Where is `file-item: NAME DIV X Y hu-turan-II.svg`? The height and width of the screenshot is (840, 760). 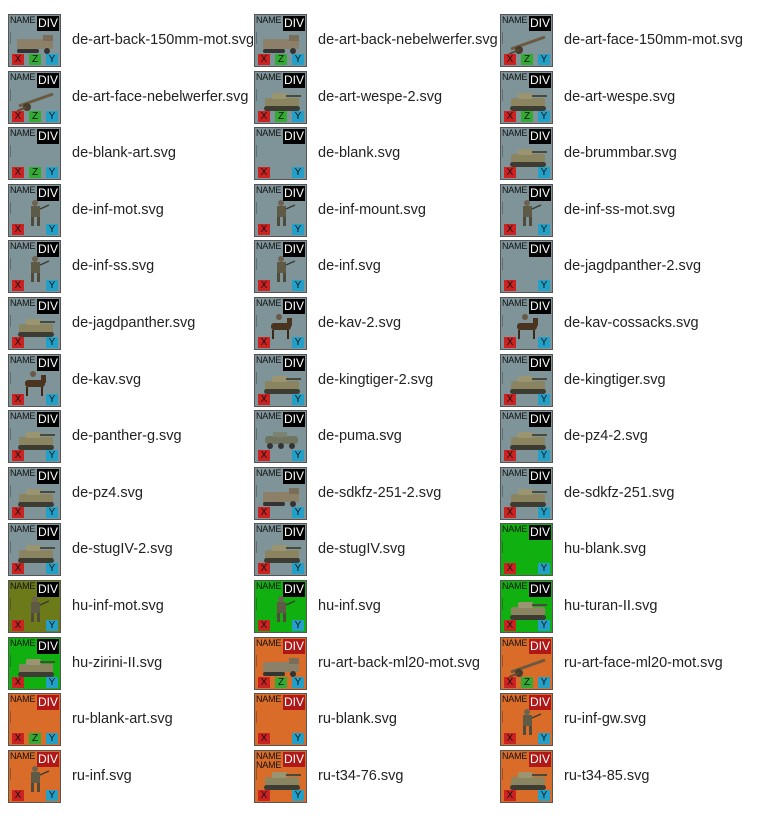
file-item: NAME DIV X Y hu-turan-II.svg is located at coordinates (630, 607).